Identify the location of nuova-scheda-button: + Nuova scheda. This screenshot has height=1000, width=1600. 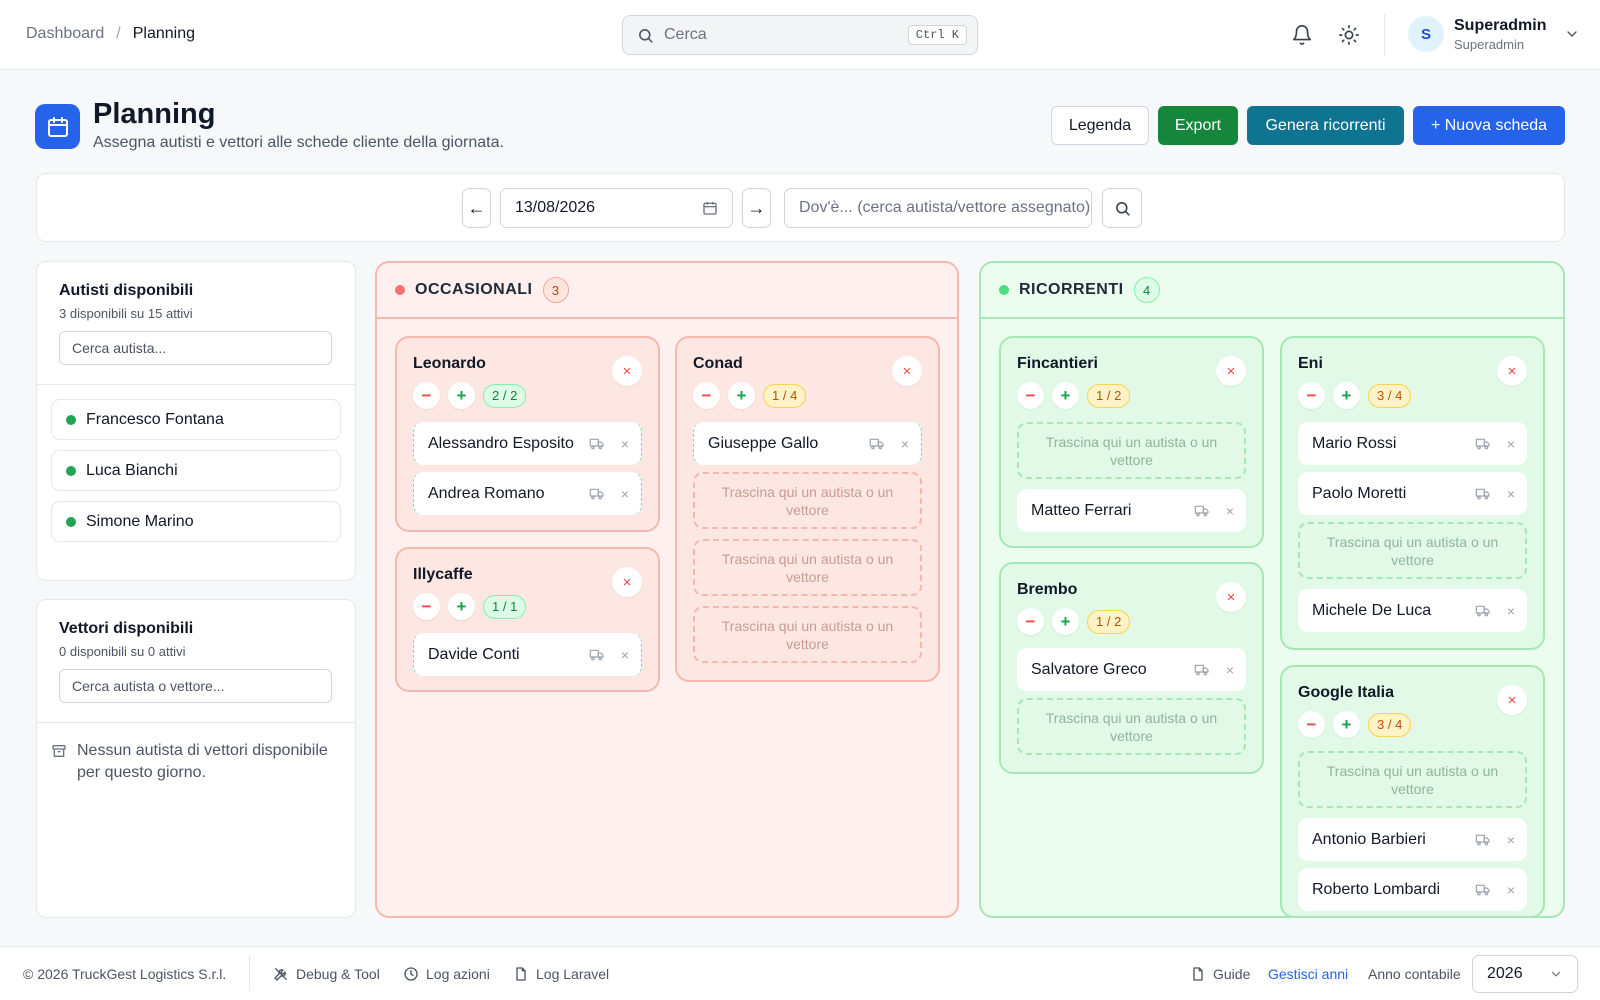
(1489, 125).